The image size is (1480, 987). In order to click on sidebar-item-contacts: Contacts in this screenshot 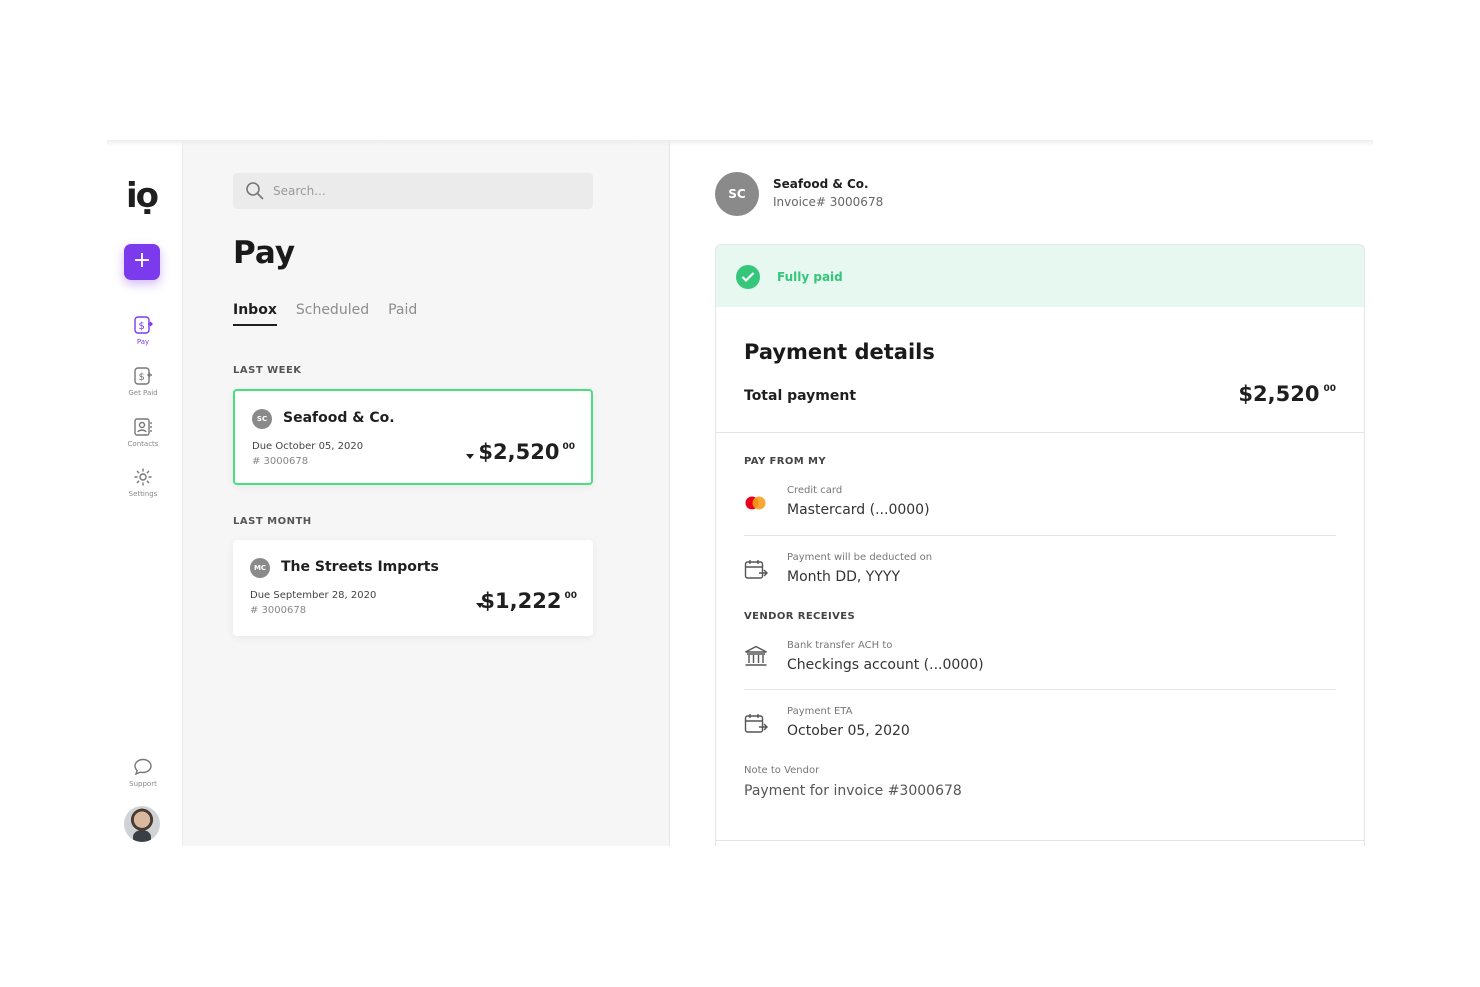, I will do `click(143, 432)`.